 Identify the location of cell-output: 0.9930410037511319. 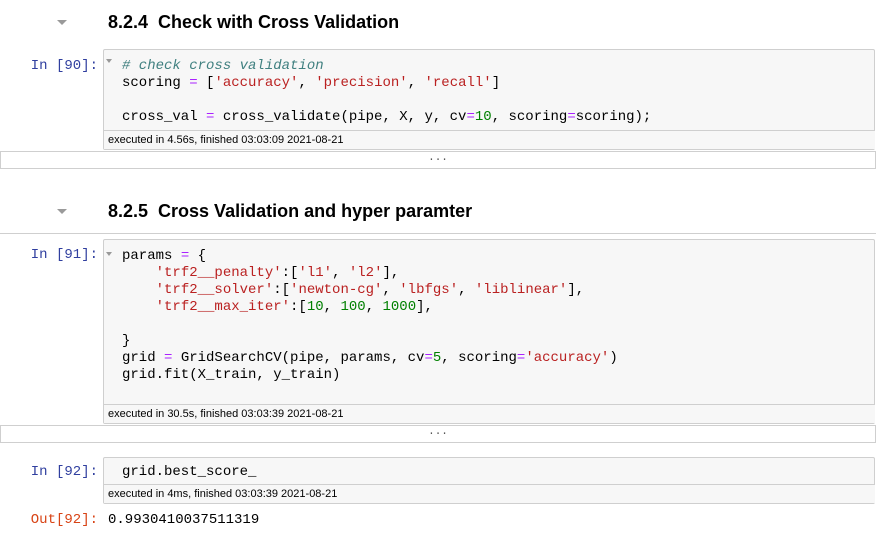
(184, 520).